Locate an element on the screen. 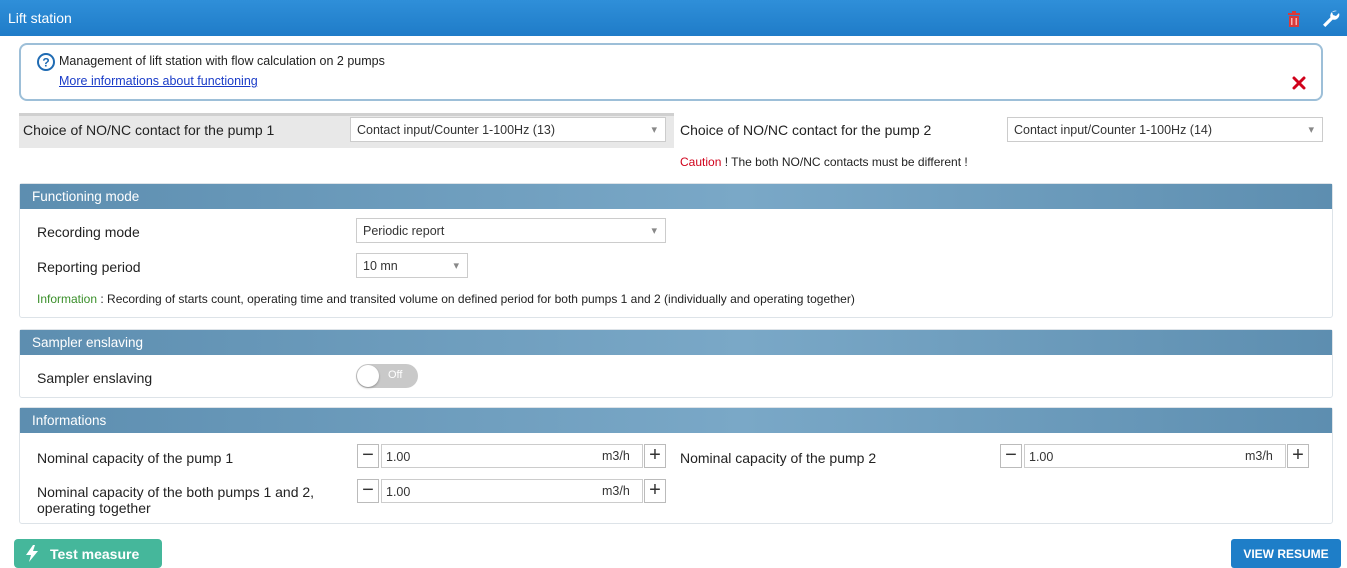  pump1-capacity-stepper: − 1.00 m3/h + is located at coordinates (512, 456).